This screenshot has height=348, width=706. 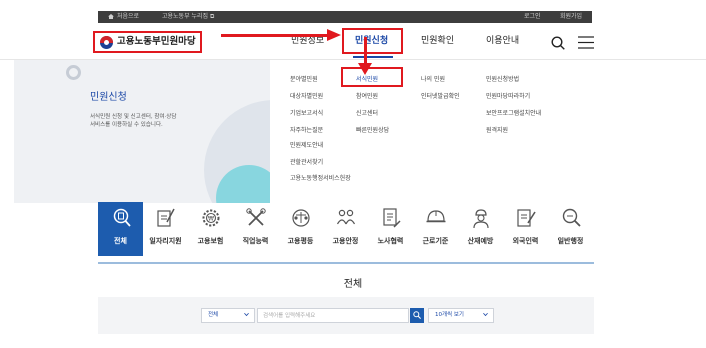 I want to click on category-filter-select: 전체, so click(x=228, y=315).